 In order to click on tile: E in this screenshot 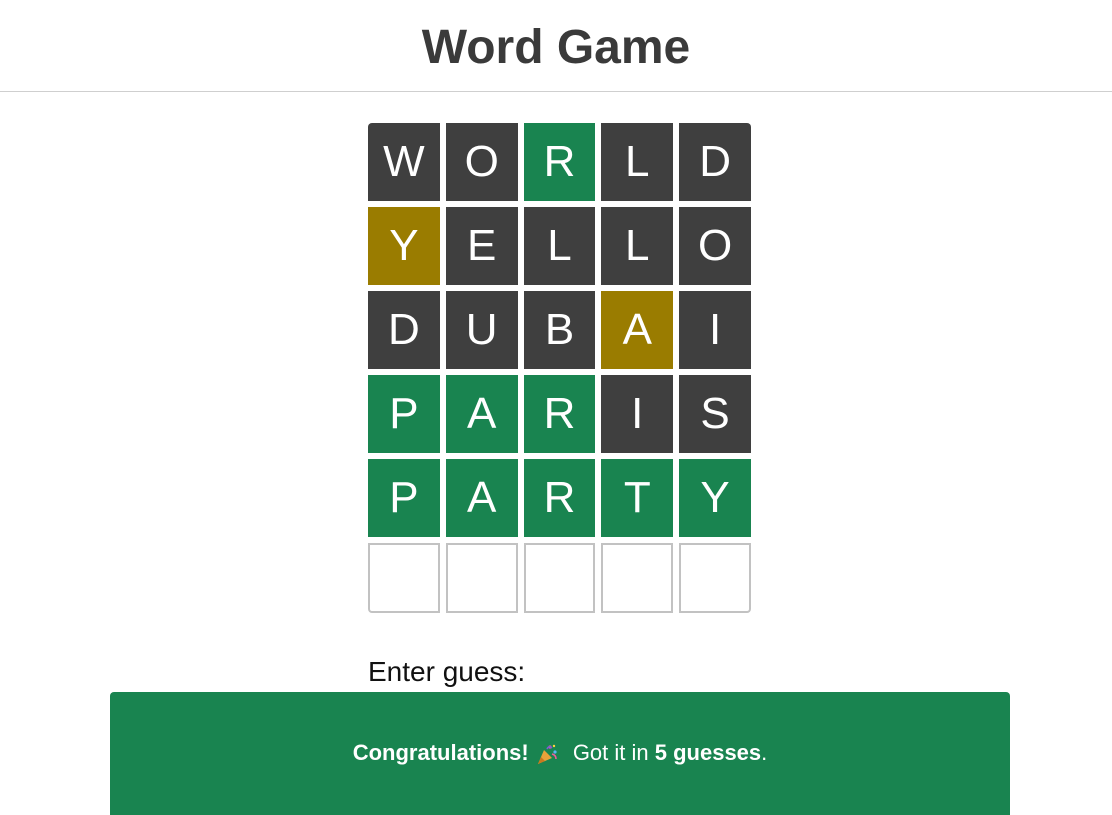, I will do `click(481, 246)`.